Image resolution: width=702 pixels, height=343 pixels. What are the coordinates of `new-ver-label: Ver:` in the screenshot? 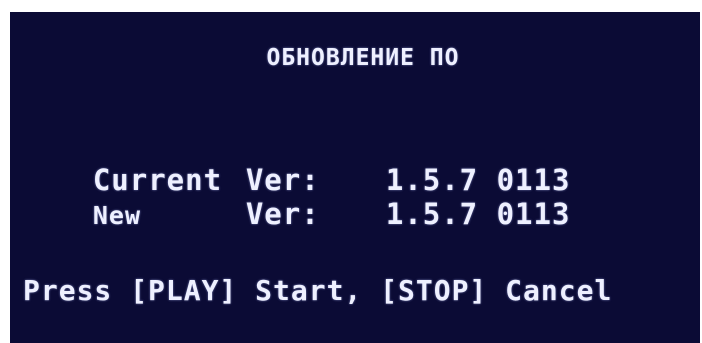 It's located at (282, 214).